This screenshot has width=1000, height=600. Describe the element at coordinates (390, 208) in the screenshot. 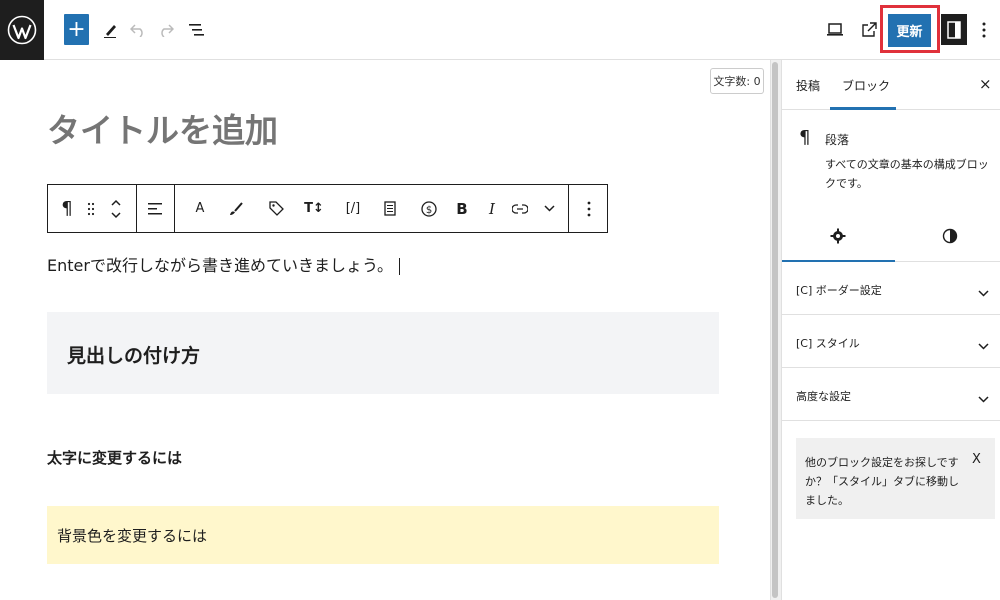

I see `document-icon` at that location.